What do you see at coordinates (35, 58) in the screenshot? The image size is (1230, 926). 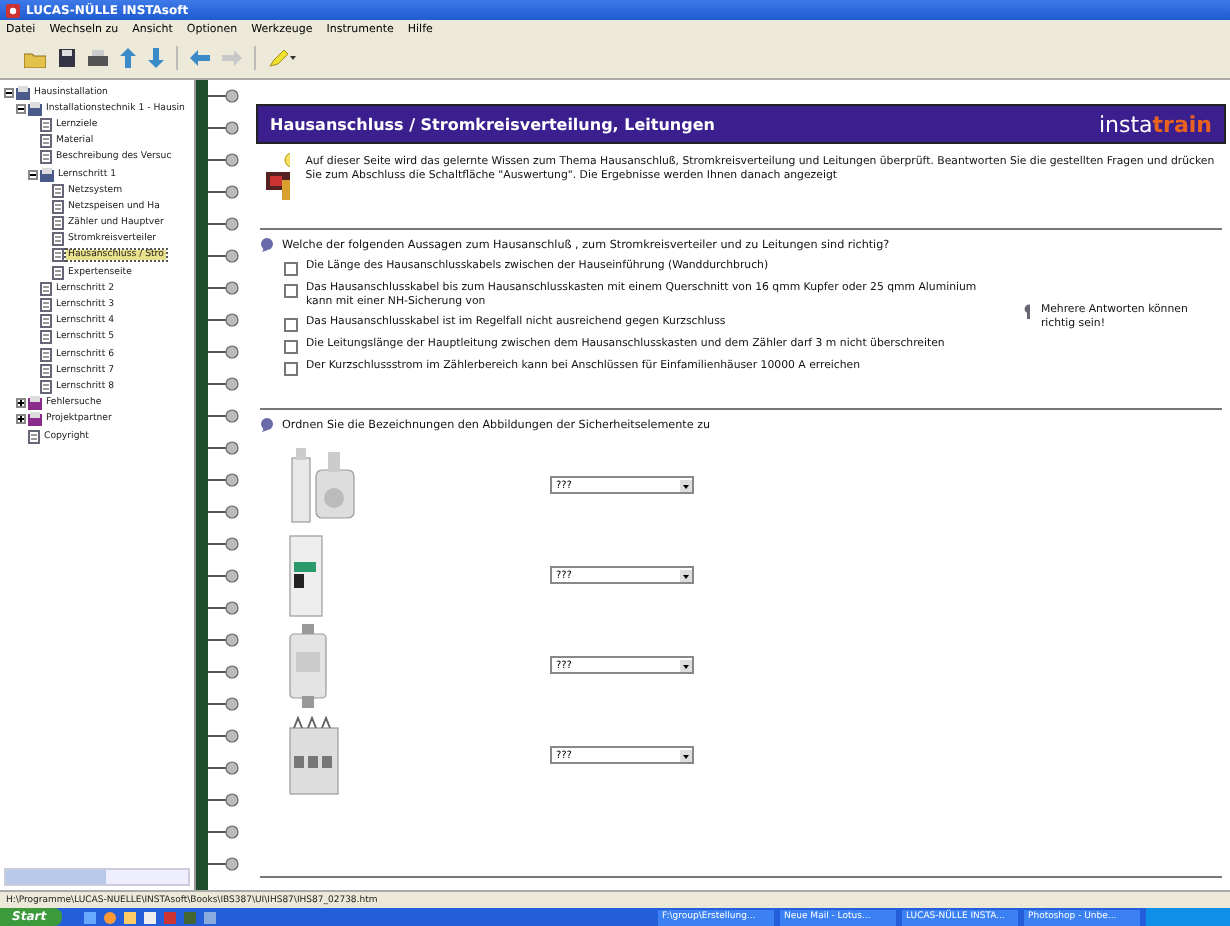 I see `folder-icon` at bounding box center [35, 58].